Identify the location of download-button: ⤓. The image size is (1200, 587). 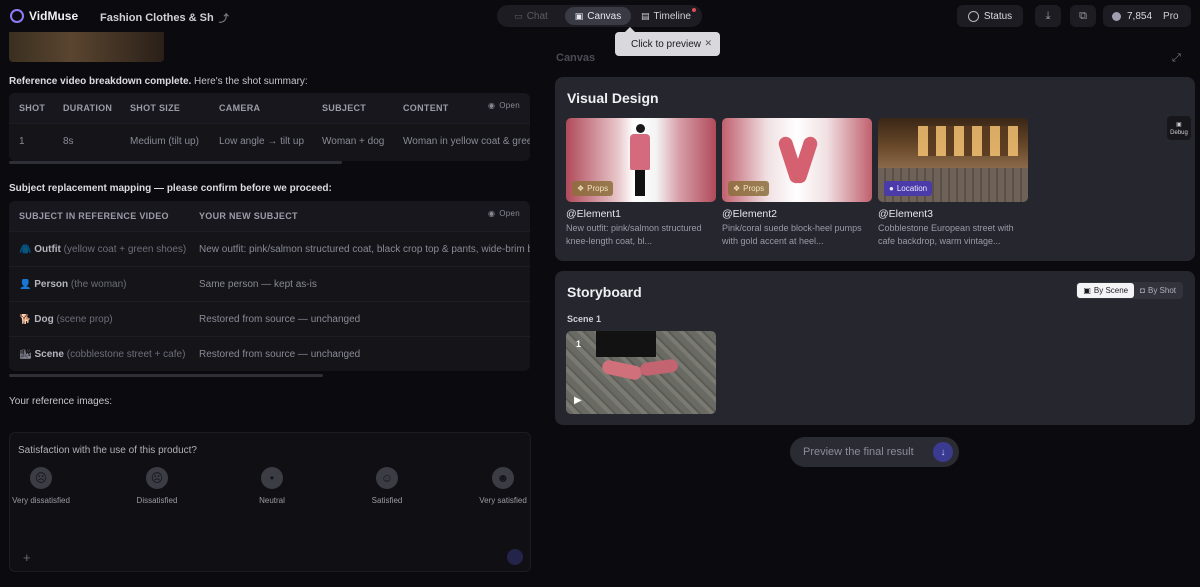
(1048, 16).